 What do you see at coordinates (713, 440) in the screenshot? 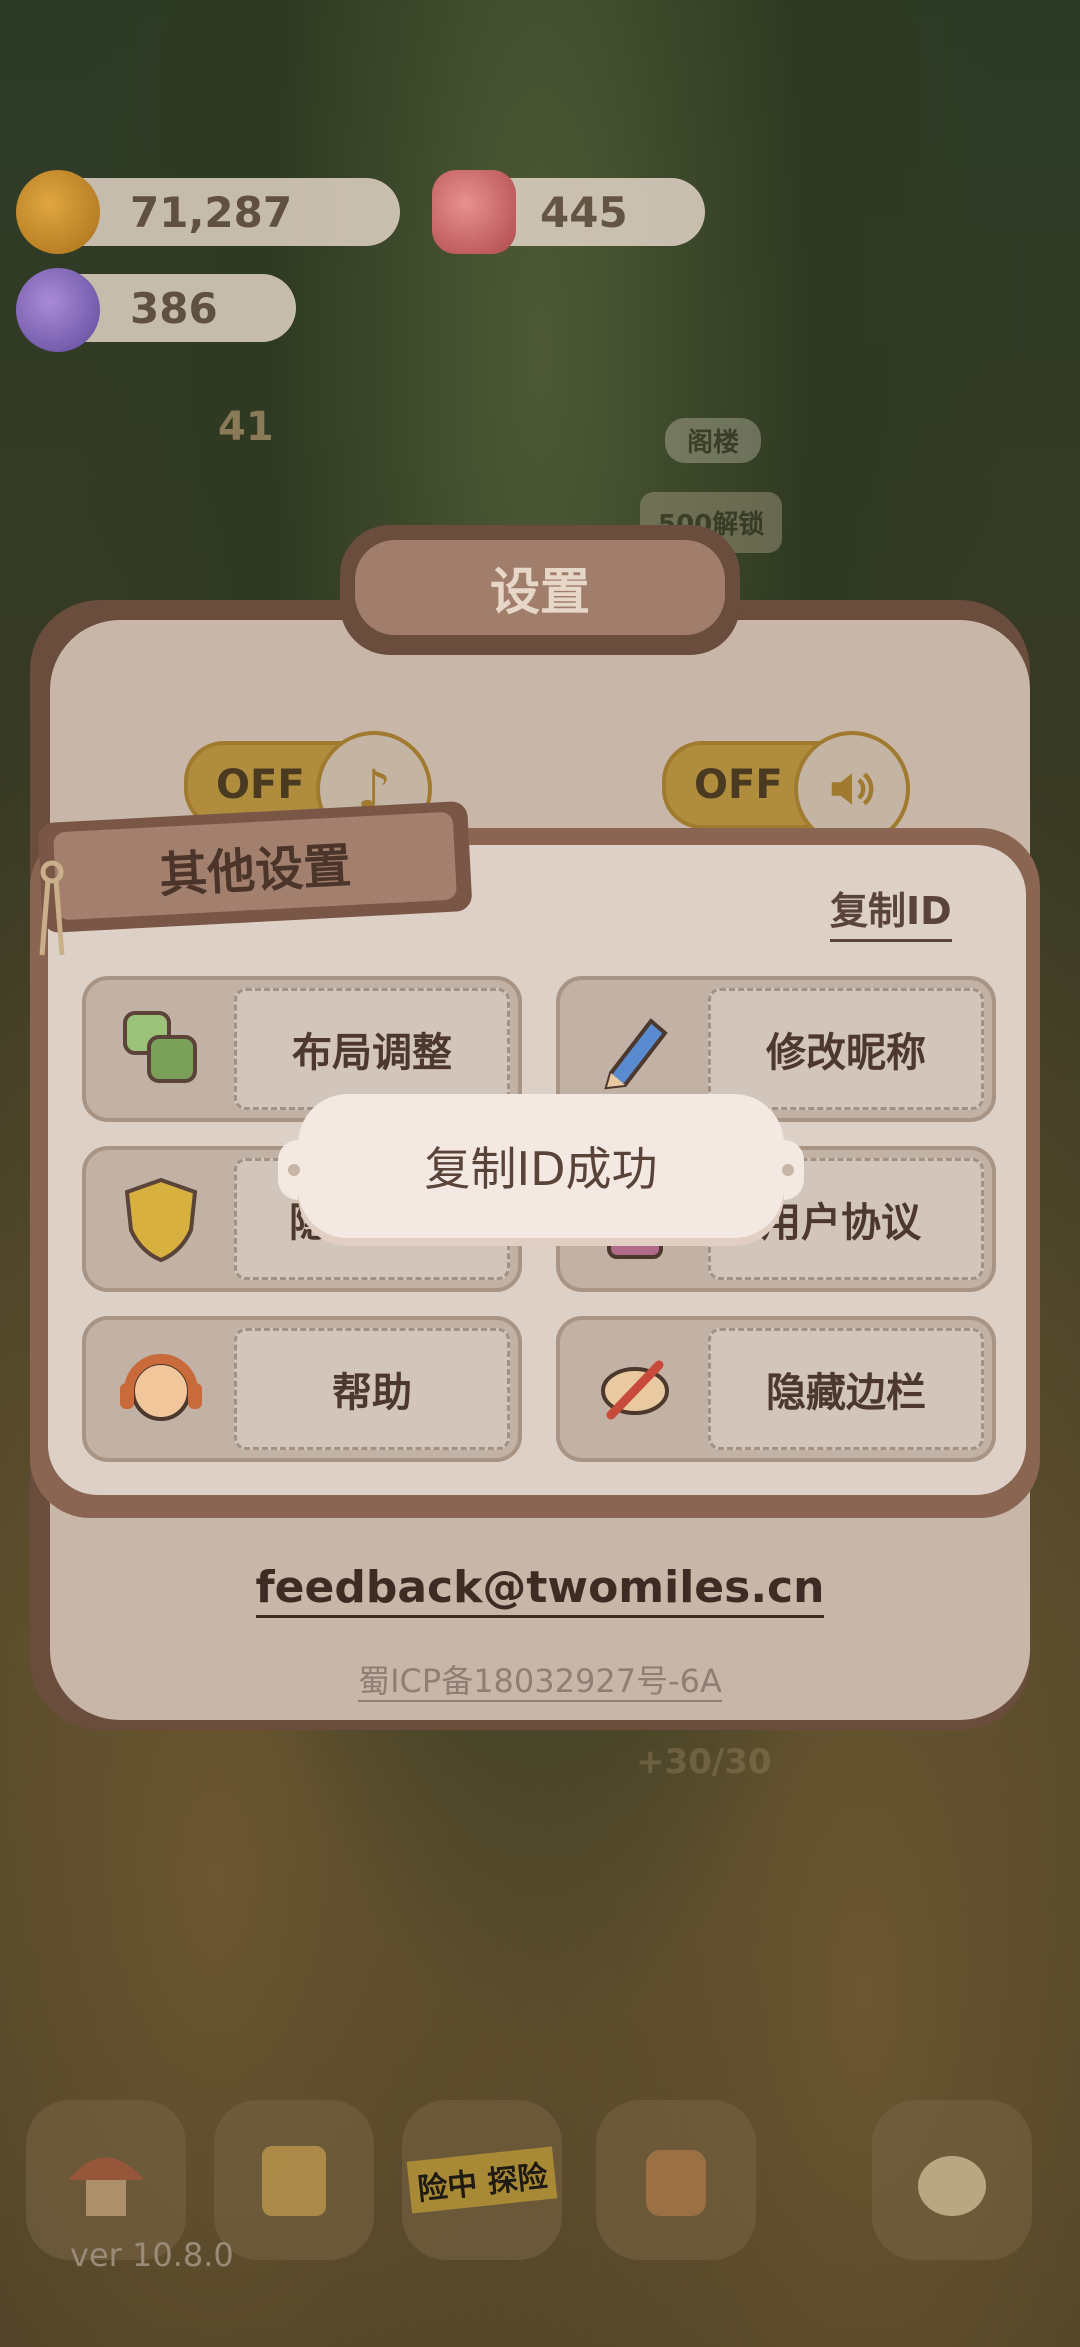
I see `floor-tag: 阁楼` at bounding box center [713, 440].